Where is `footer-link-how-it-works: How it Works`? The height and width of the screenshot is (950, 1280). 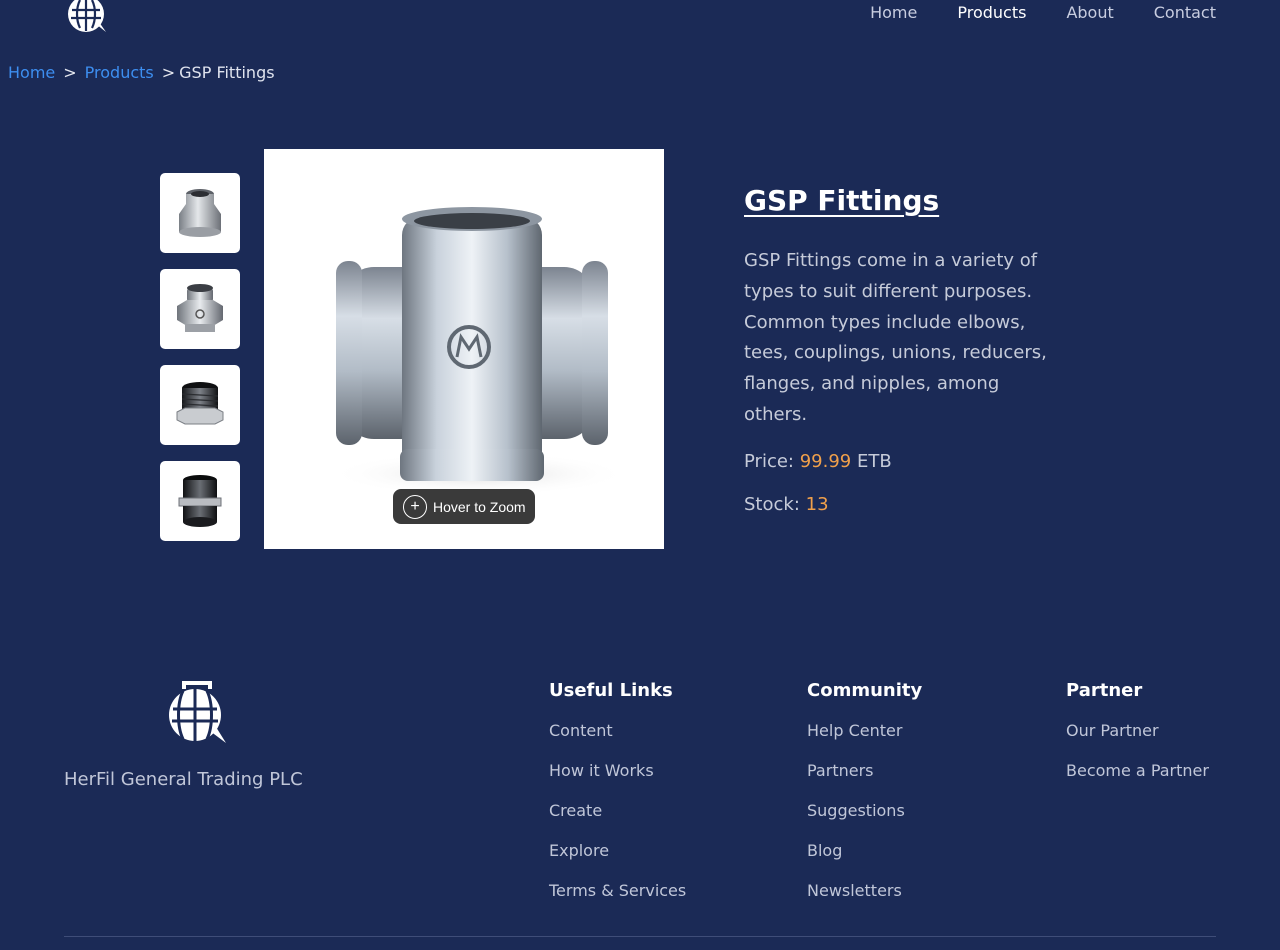 footer-link-how-it-works: How it Works is located at coordinates (617, 771).